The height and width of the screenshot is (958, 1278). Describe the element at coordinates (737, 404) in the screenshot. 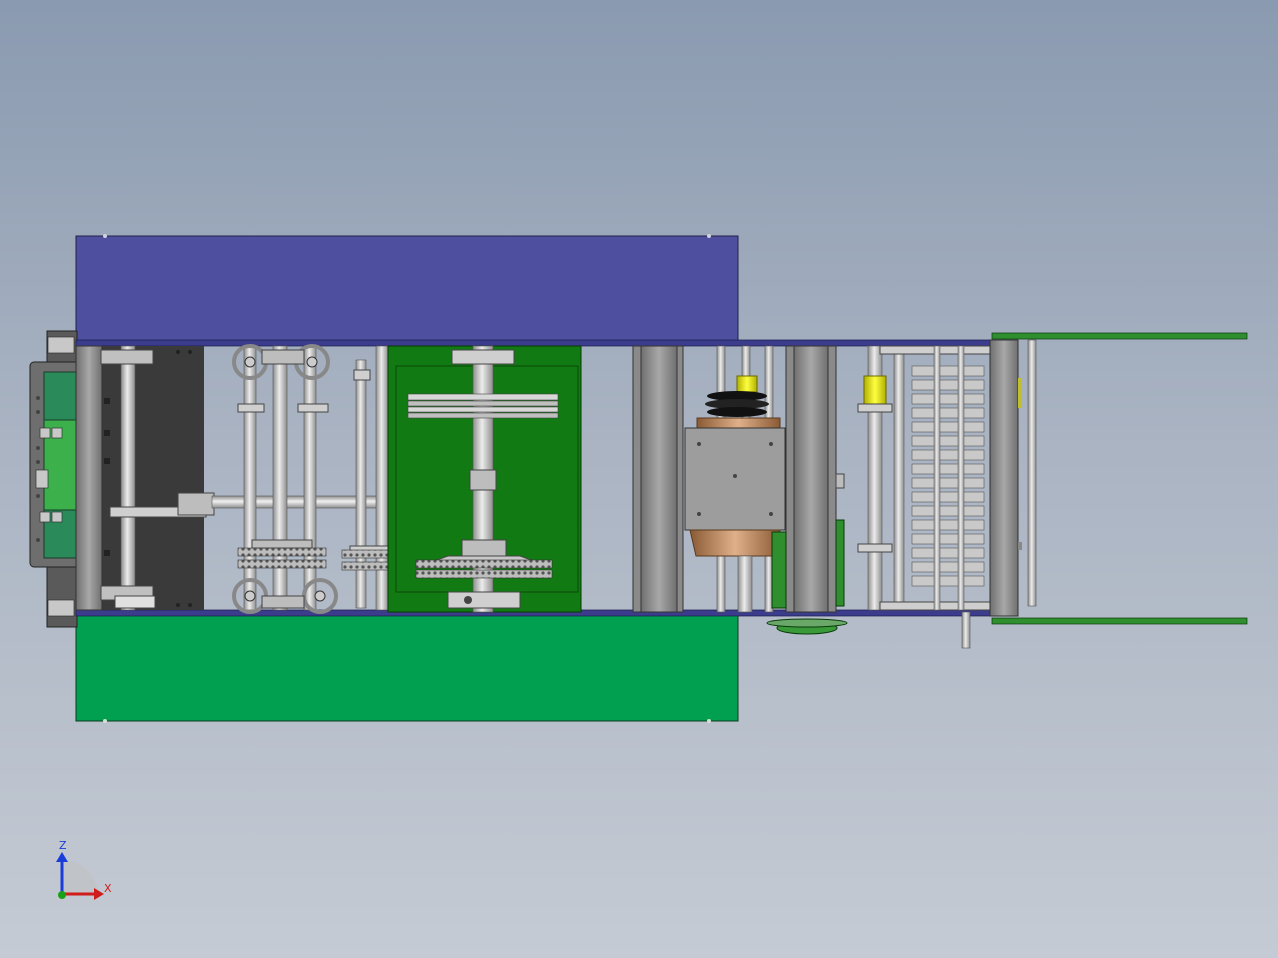

I see `drive-pulley` at that location.